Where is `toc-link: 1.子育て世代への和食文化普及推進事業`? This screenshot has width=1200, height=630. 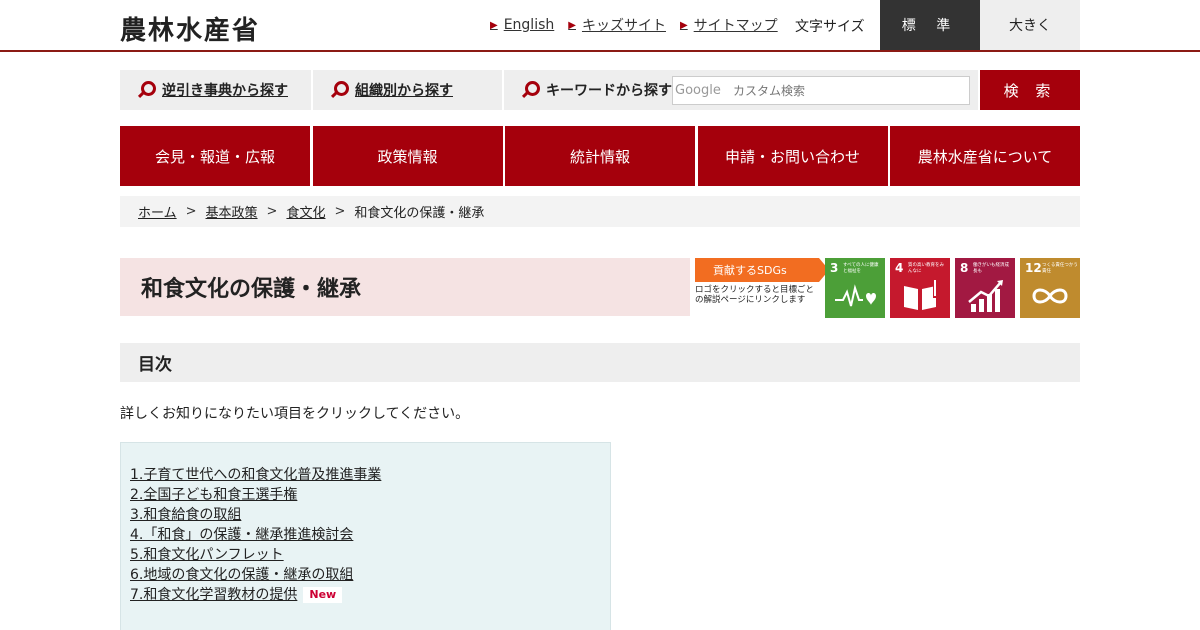
toc-link: 1.子育て世代への和食文化普及推進事業 is located at coordinates (255, 475).